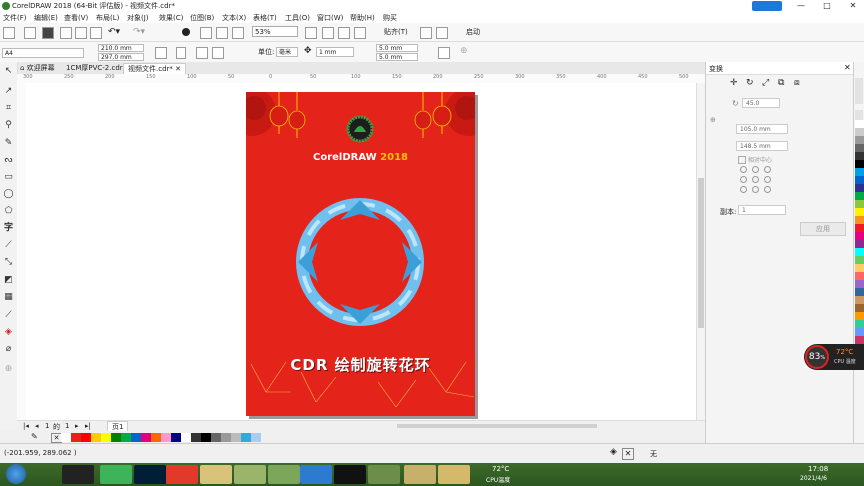 The width and height of the screenshot is (864, 486). What do you see at coordinates (250, 474) in the screenshot?
I see `taskbar-folder-icon` at bounding box center [250, 474].